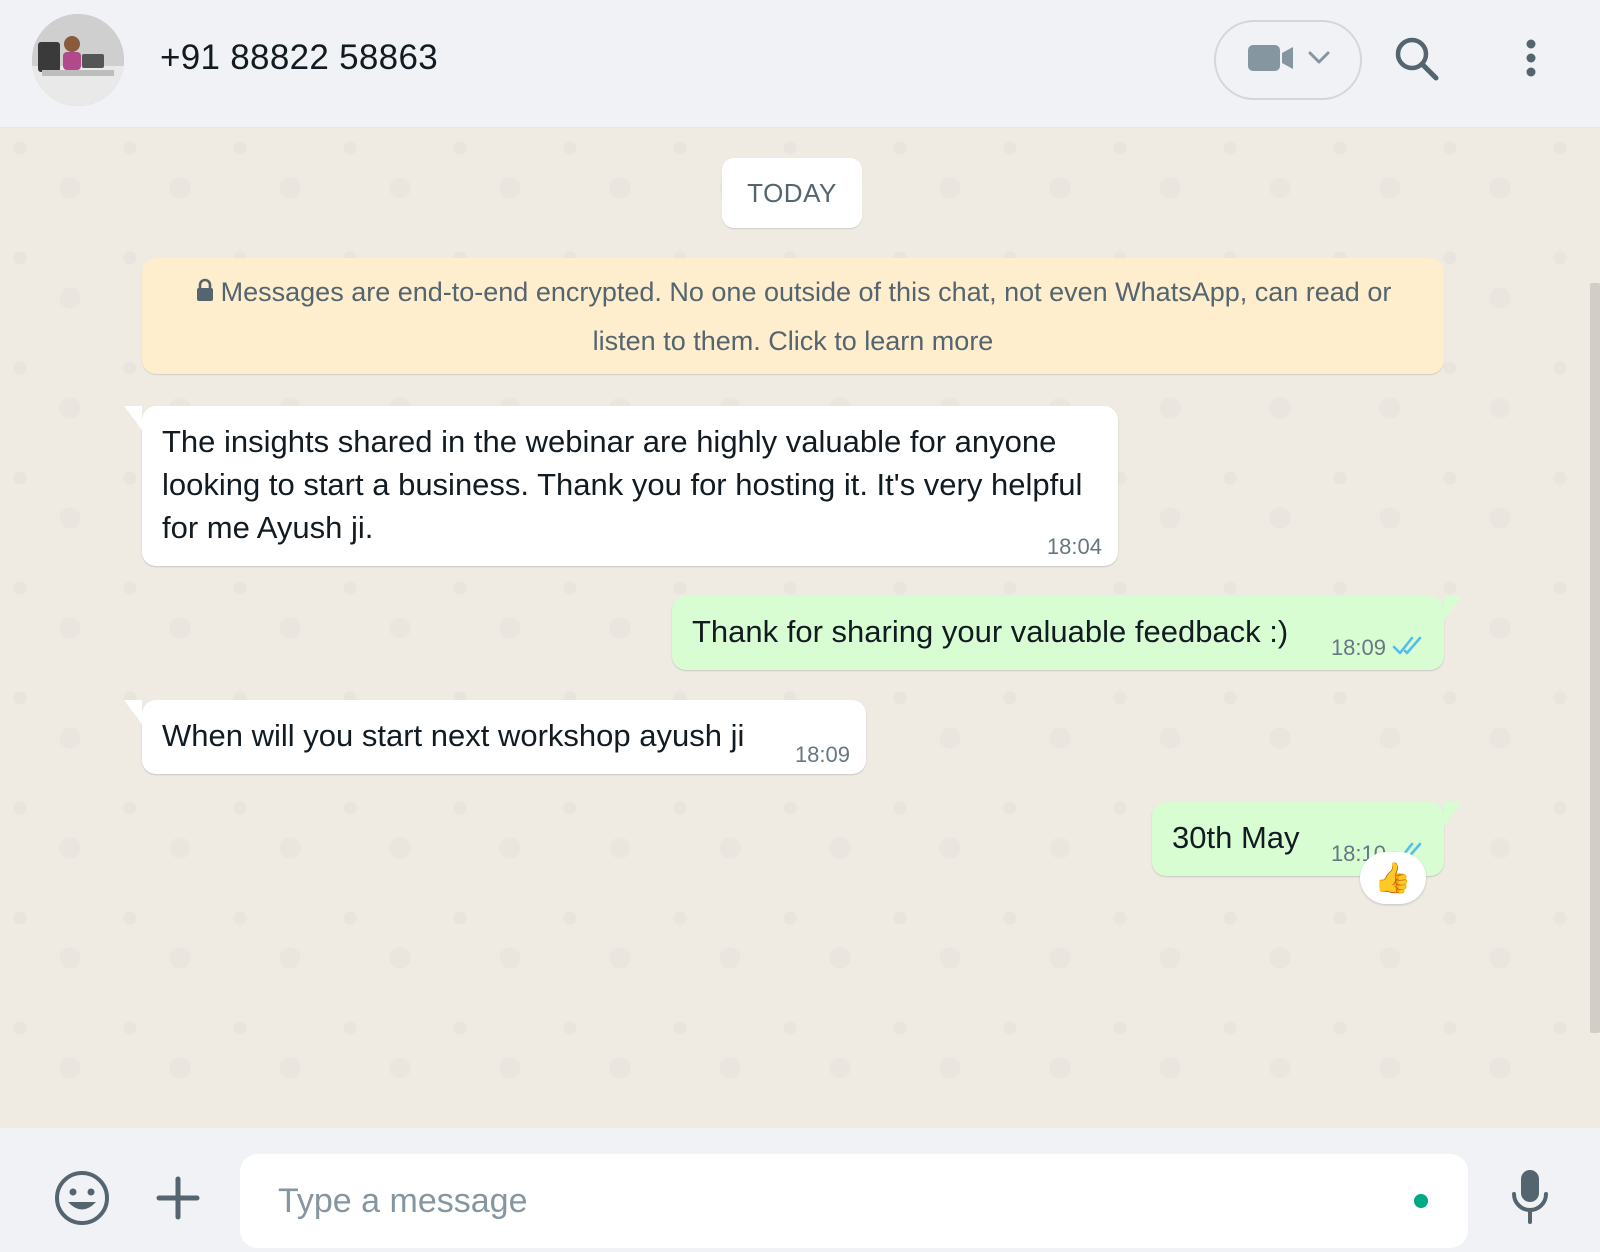 The height and width of the screenshot is (1252, 1600). What do you see at coordinates (1236, 837) in the screenshot?
I see `message-text: 30th May` at bounding box center [1236, 837].